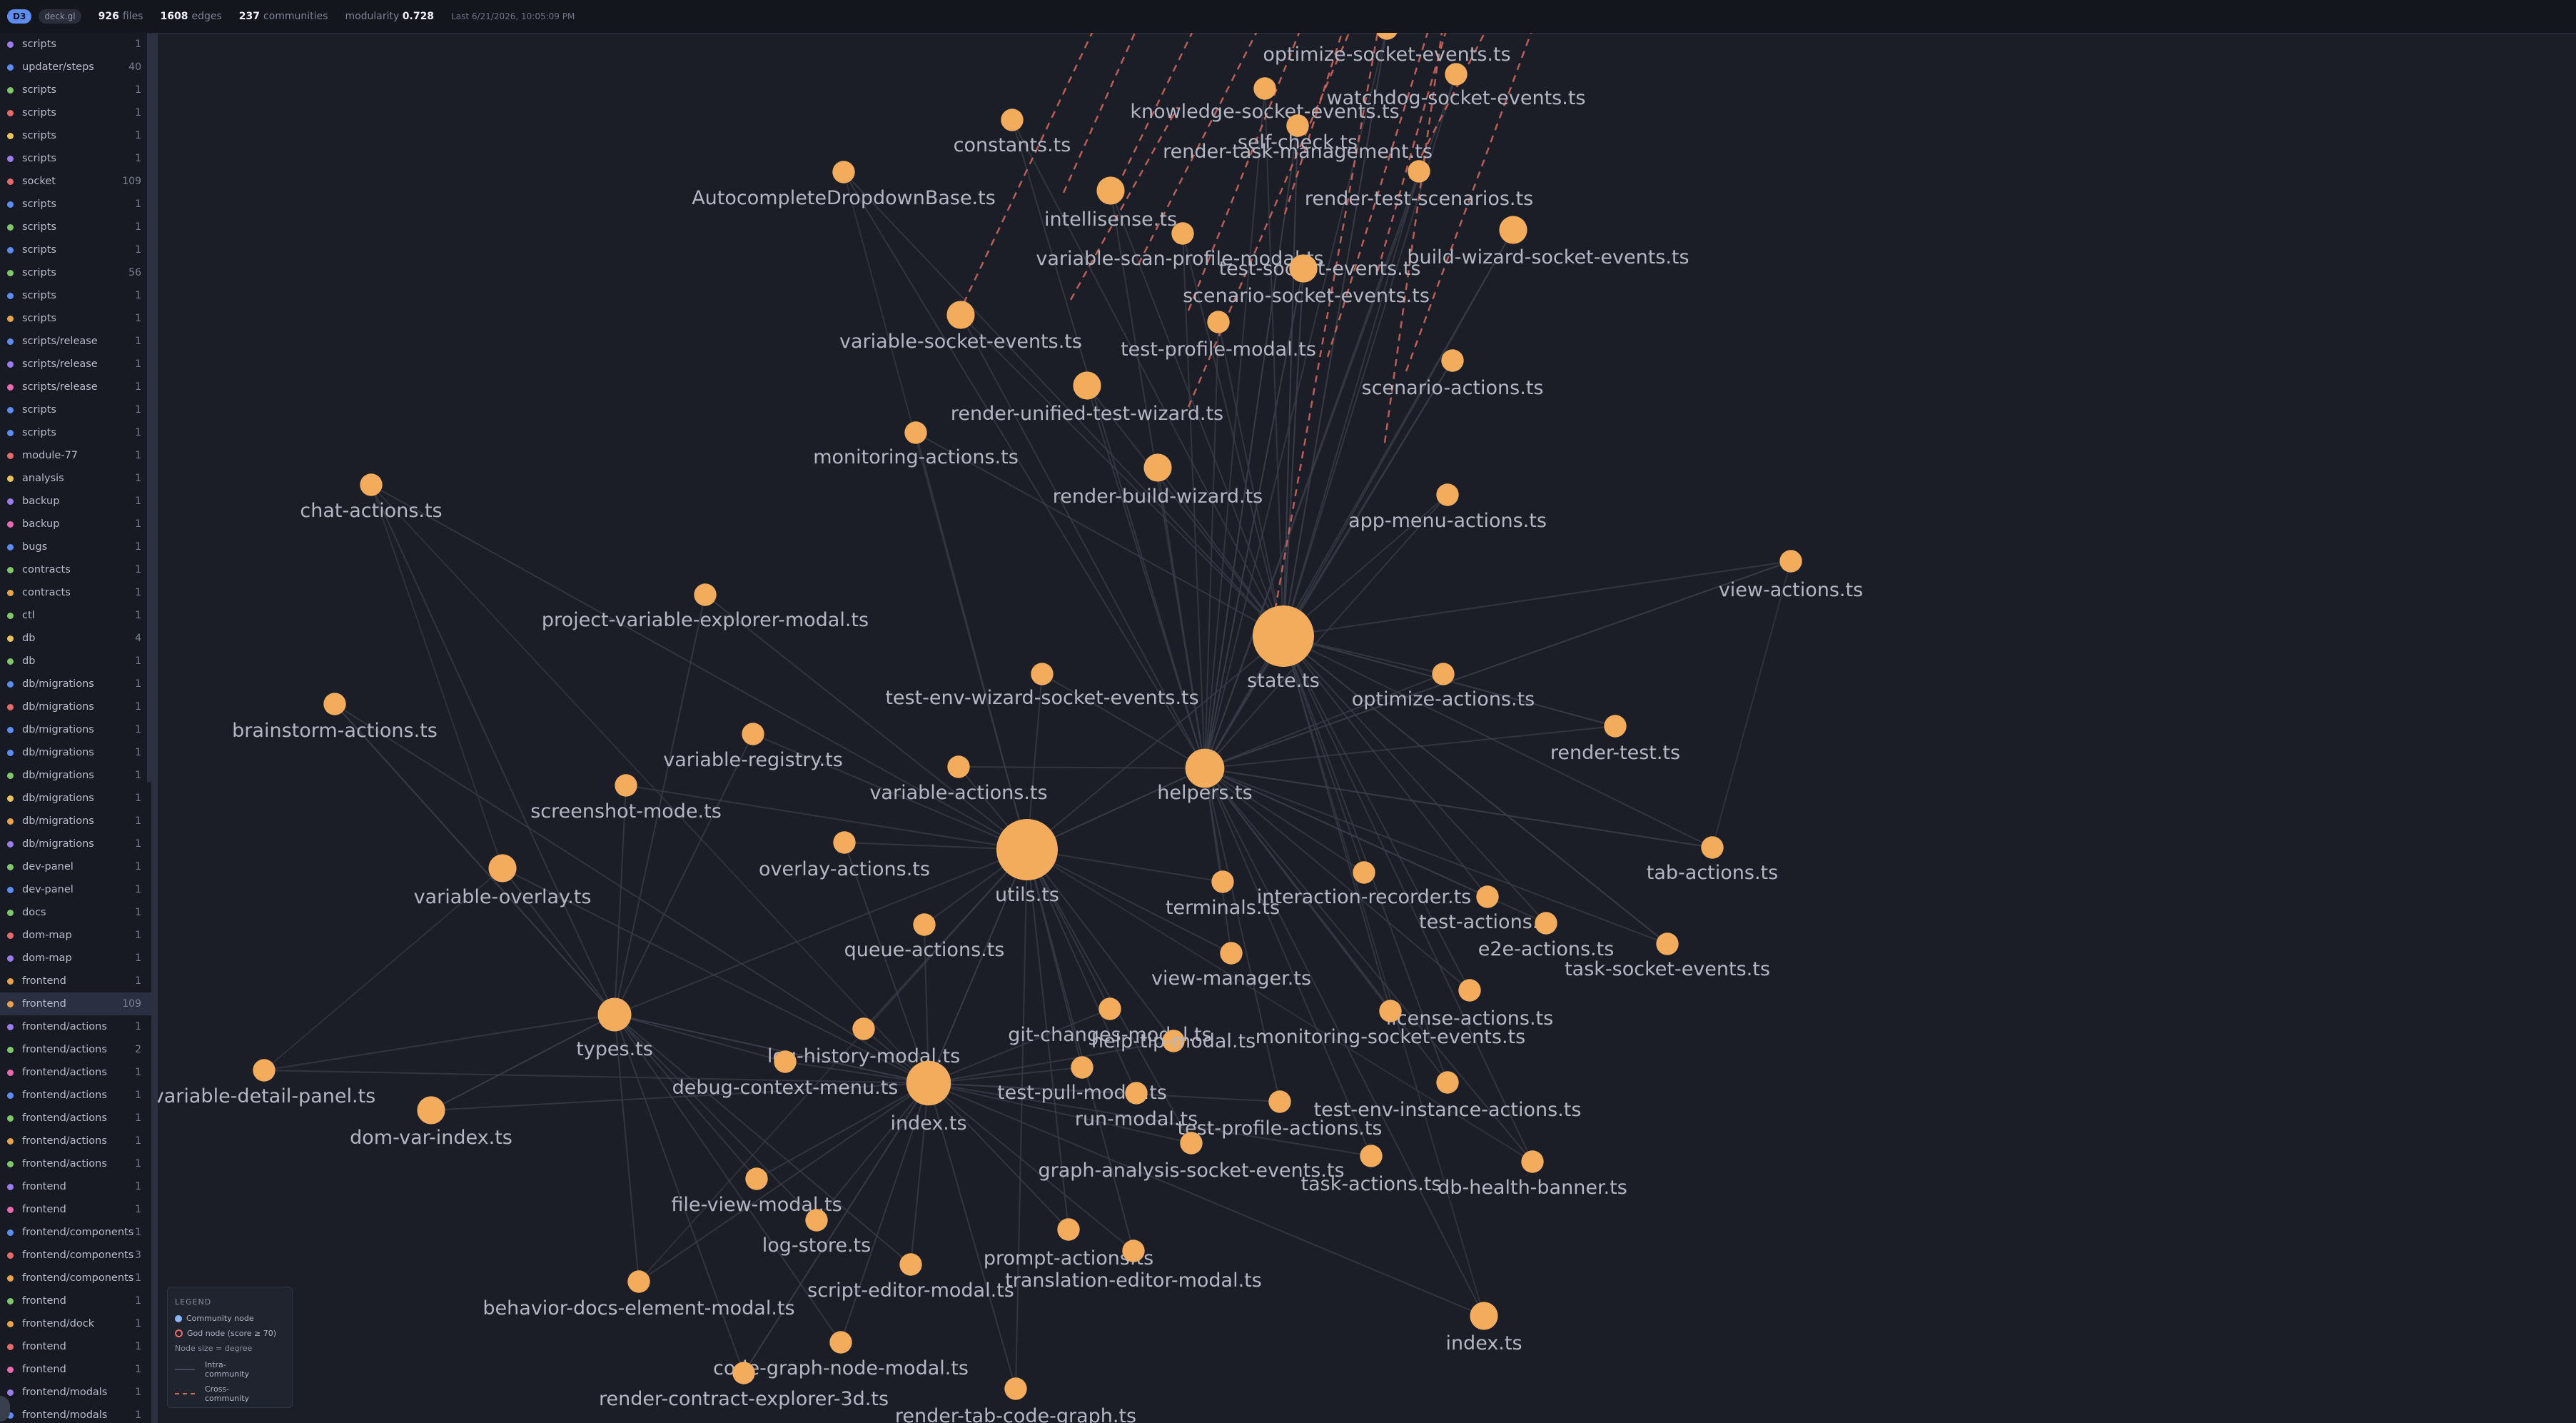 Image resolution: width=2576 pixels, height=1423 pixels. Describe the element at coordinates (1443, 686) in the screenshot. I see `graph-node: optimize-actions.ts` at that location.